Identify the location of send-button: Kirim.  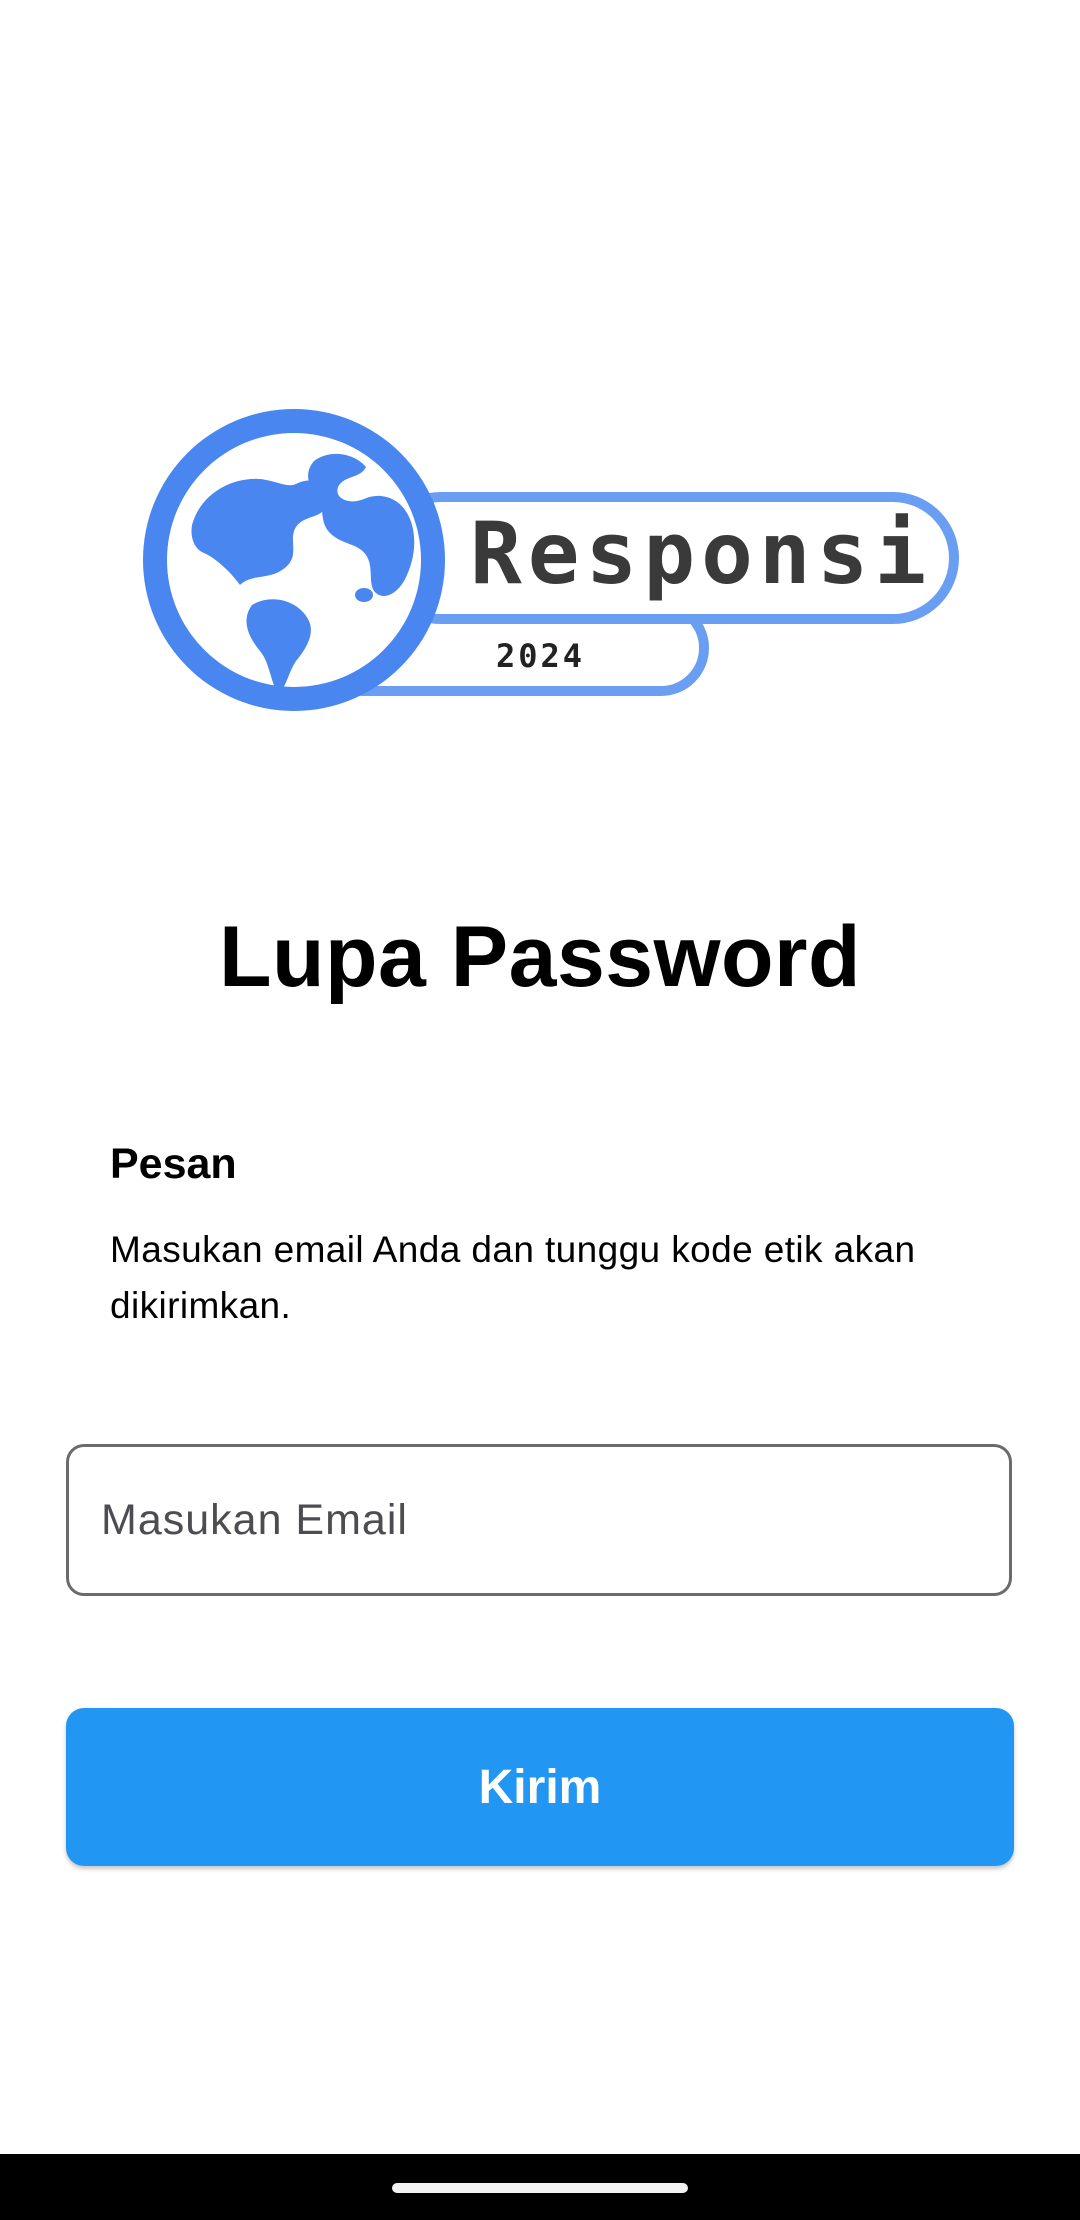
(540, 1787).